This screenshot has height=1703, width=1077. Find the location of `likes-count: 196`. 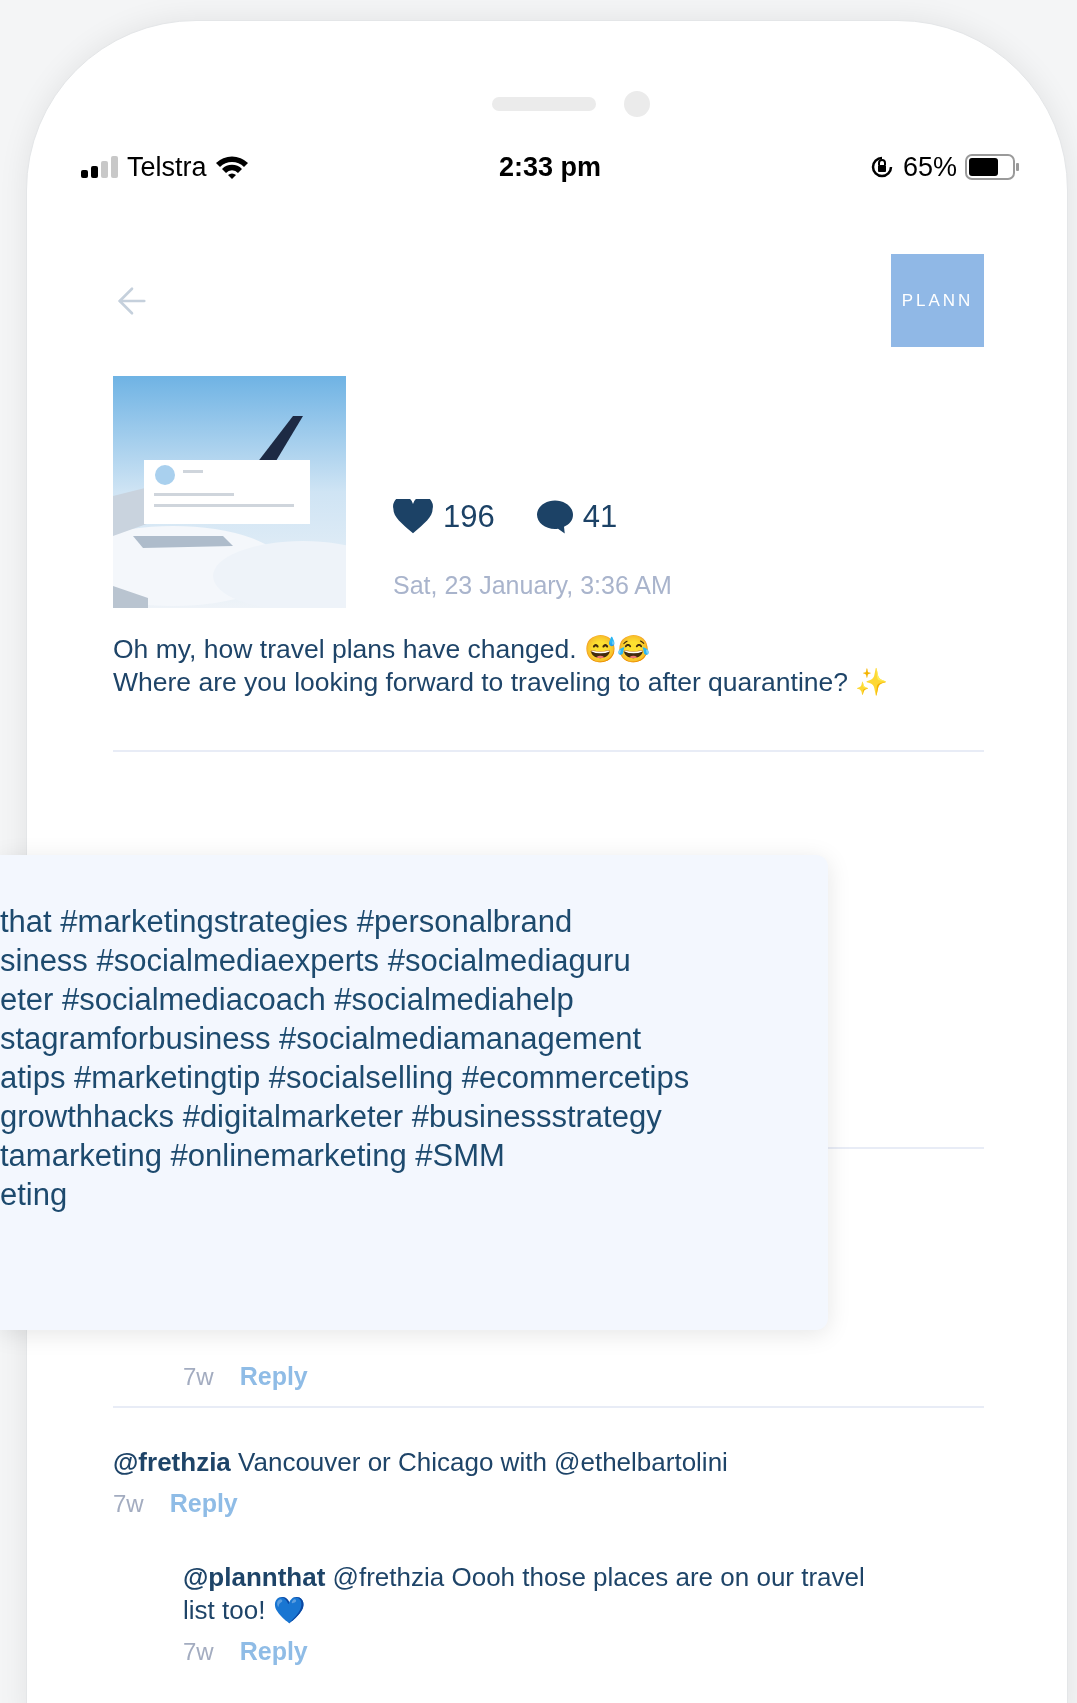

likes-count: 196 is located at coordinates (469, 517).